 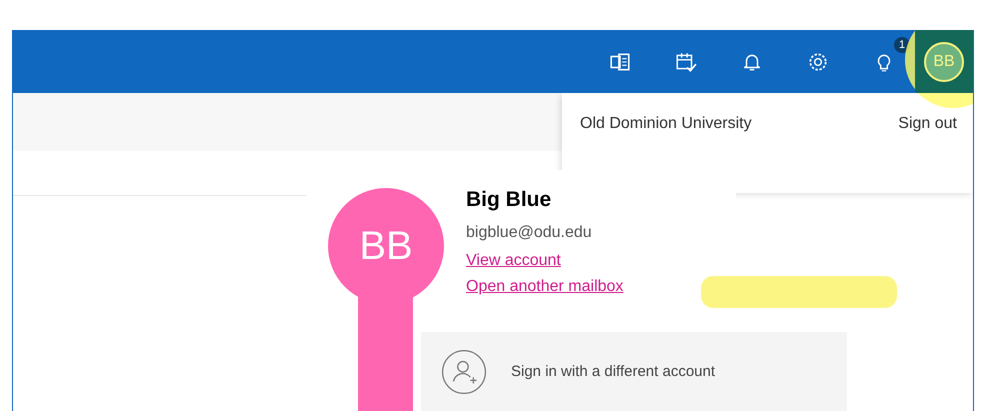 What do you see at coordinates (818, 61) in the screenshot?
I see `settings-icon` at bounding box center [818, 61].